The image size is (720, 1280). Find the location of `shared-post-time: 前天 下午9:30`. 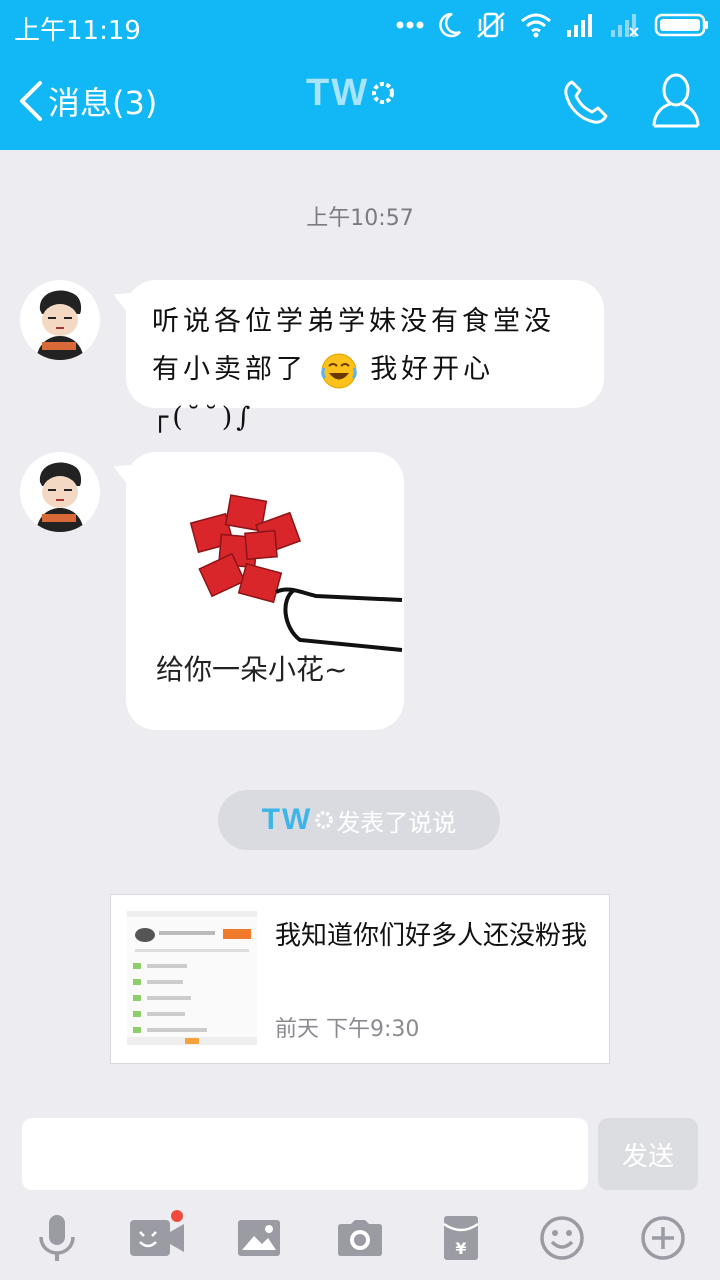

shared-post-time: 前天 下午9:30 is located at coordinates (347, 1029).